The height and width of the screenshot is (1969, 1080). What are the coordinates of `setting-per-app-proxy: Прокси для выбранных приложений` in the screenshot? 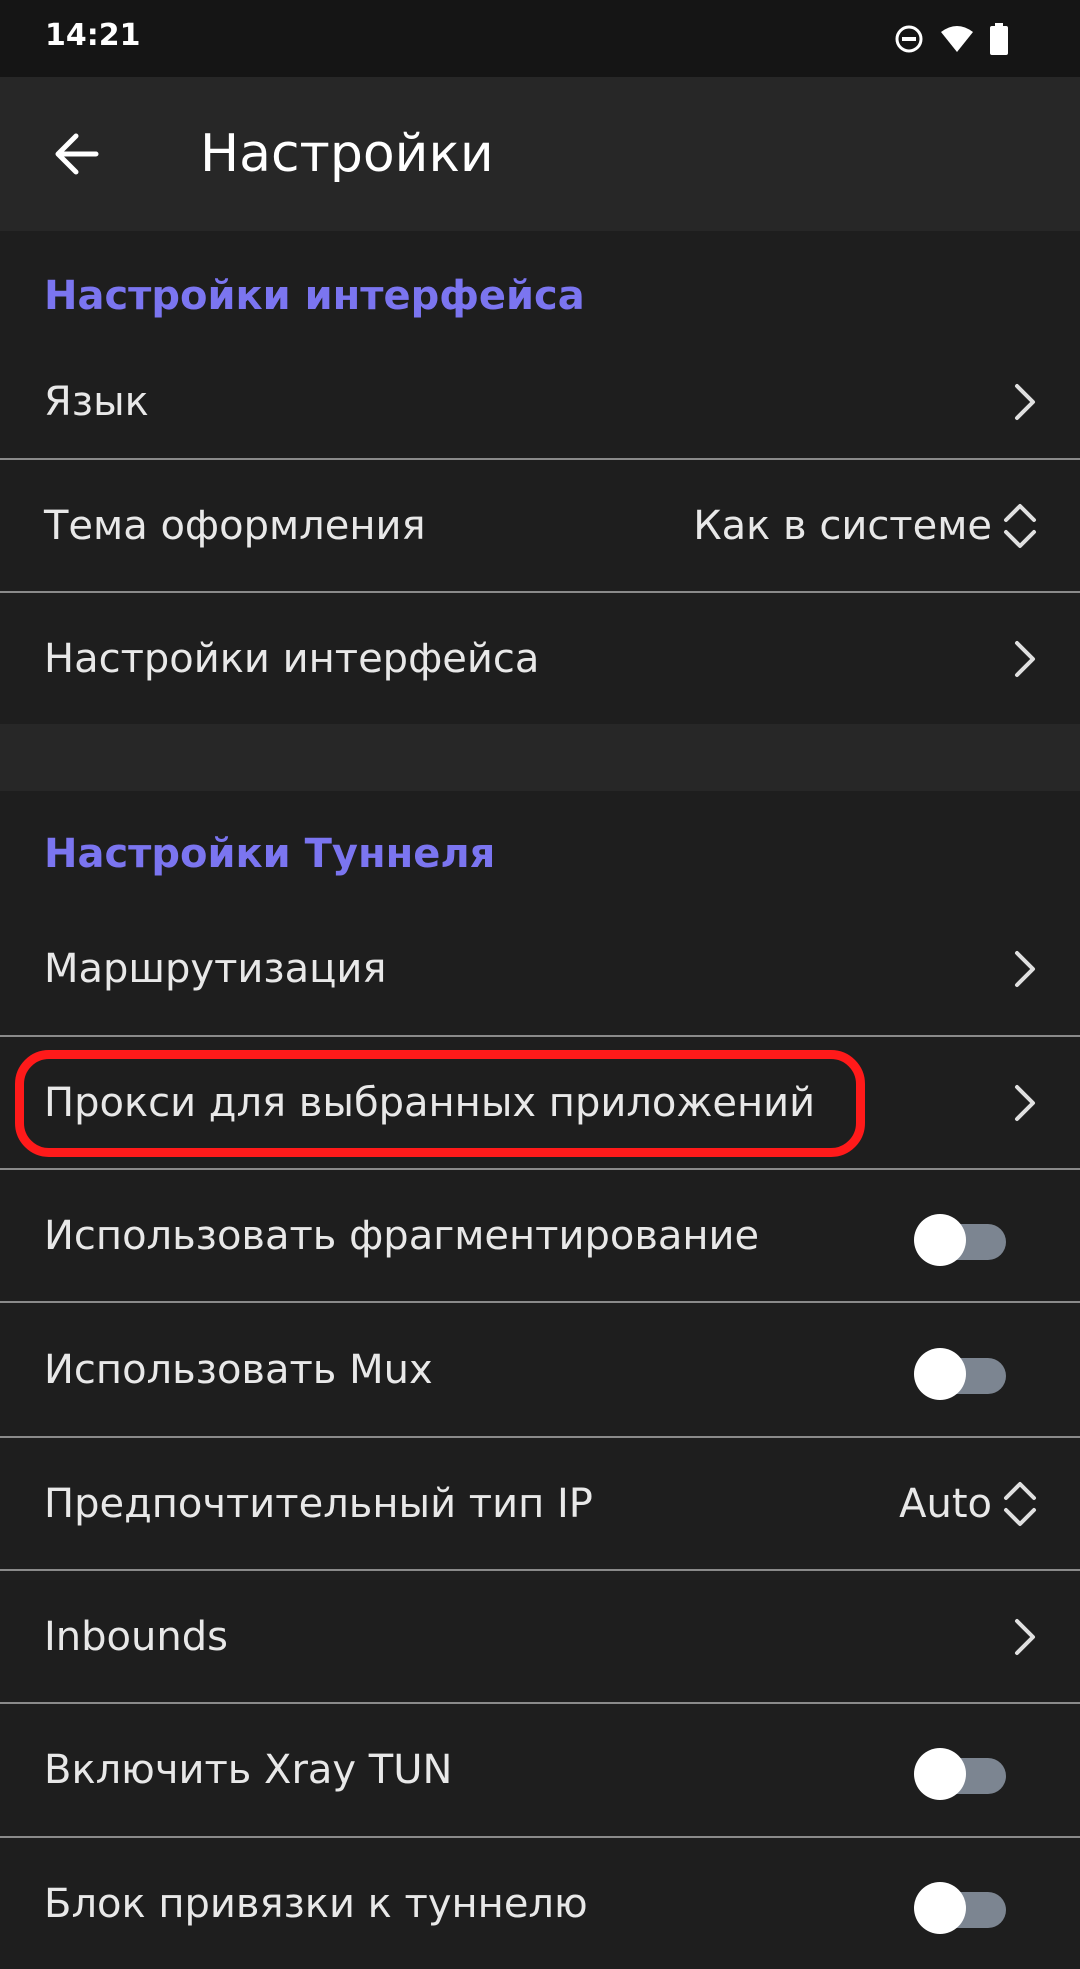 It's located at (540, 1102).